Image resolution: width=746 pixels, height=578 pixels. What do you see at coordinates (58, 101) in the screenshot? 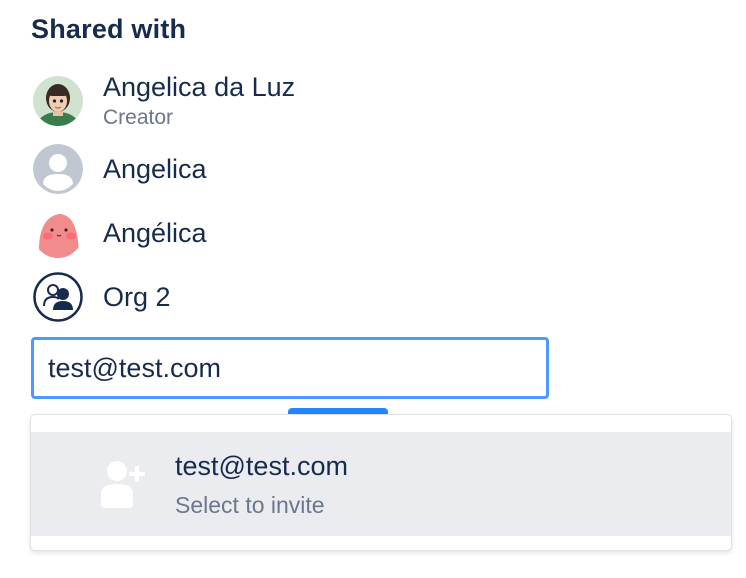
I see `user-avatar` at bounding box center [58, 101].